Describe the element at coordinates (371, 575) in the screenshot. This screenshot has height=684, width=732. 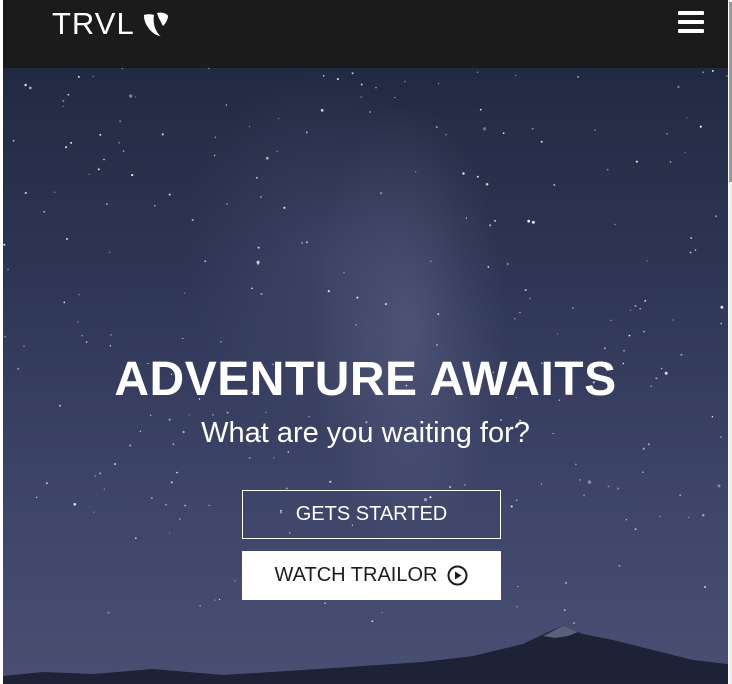
I see `watch-trailer-button: WATCH TRAILOR` at that location.